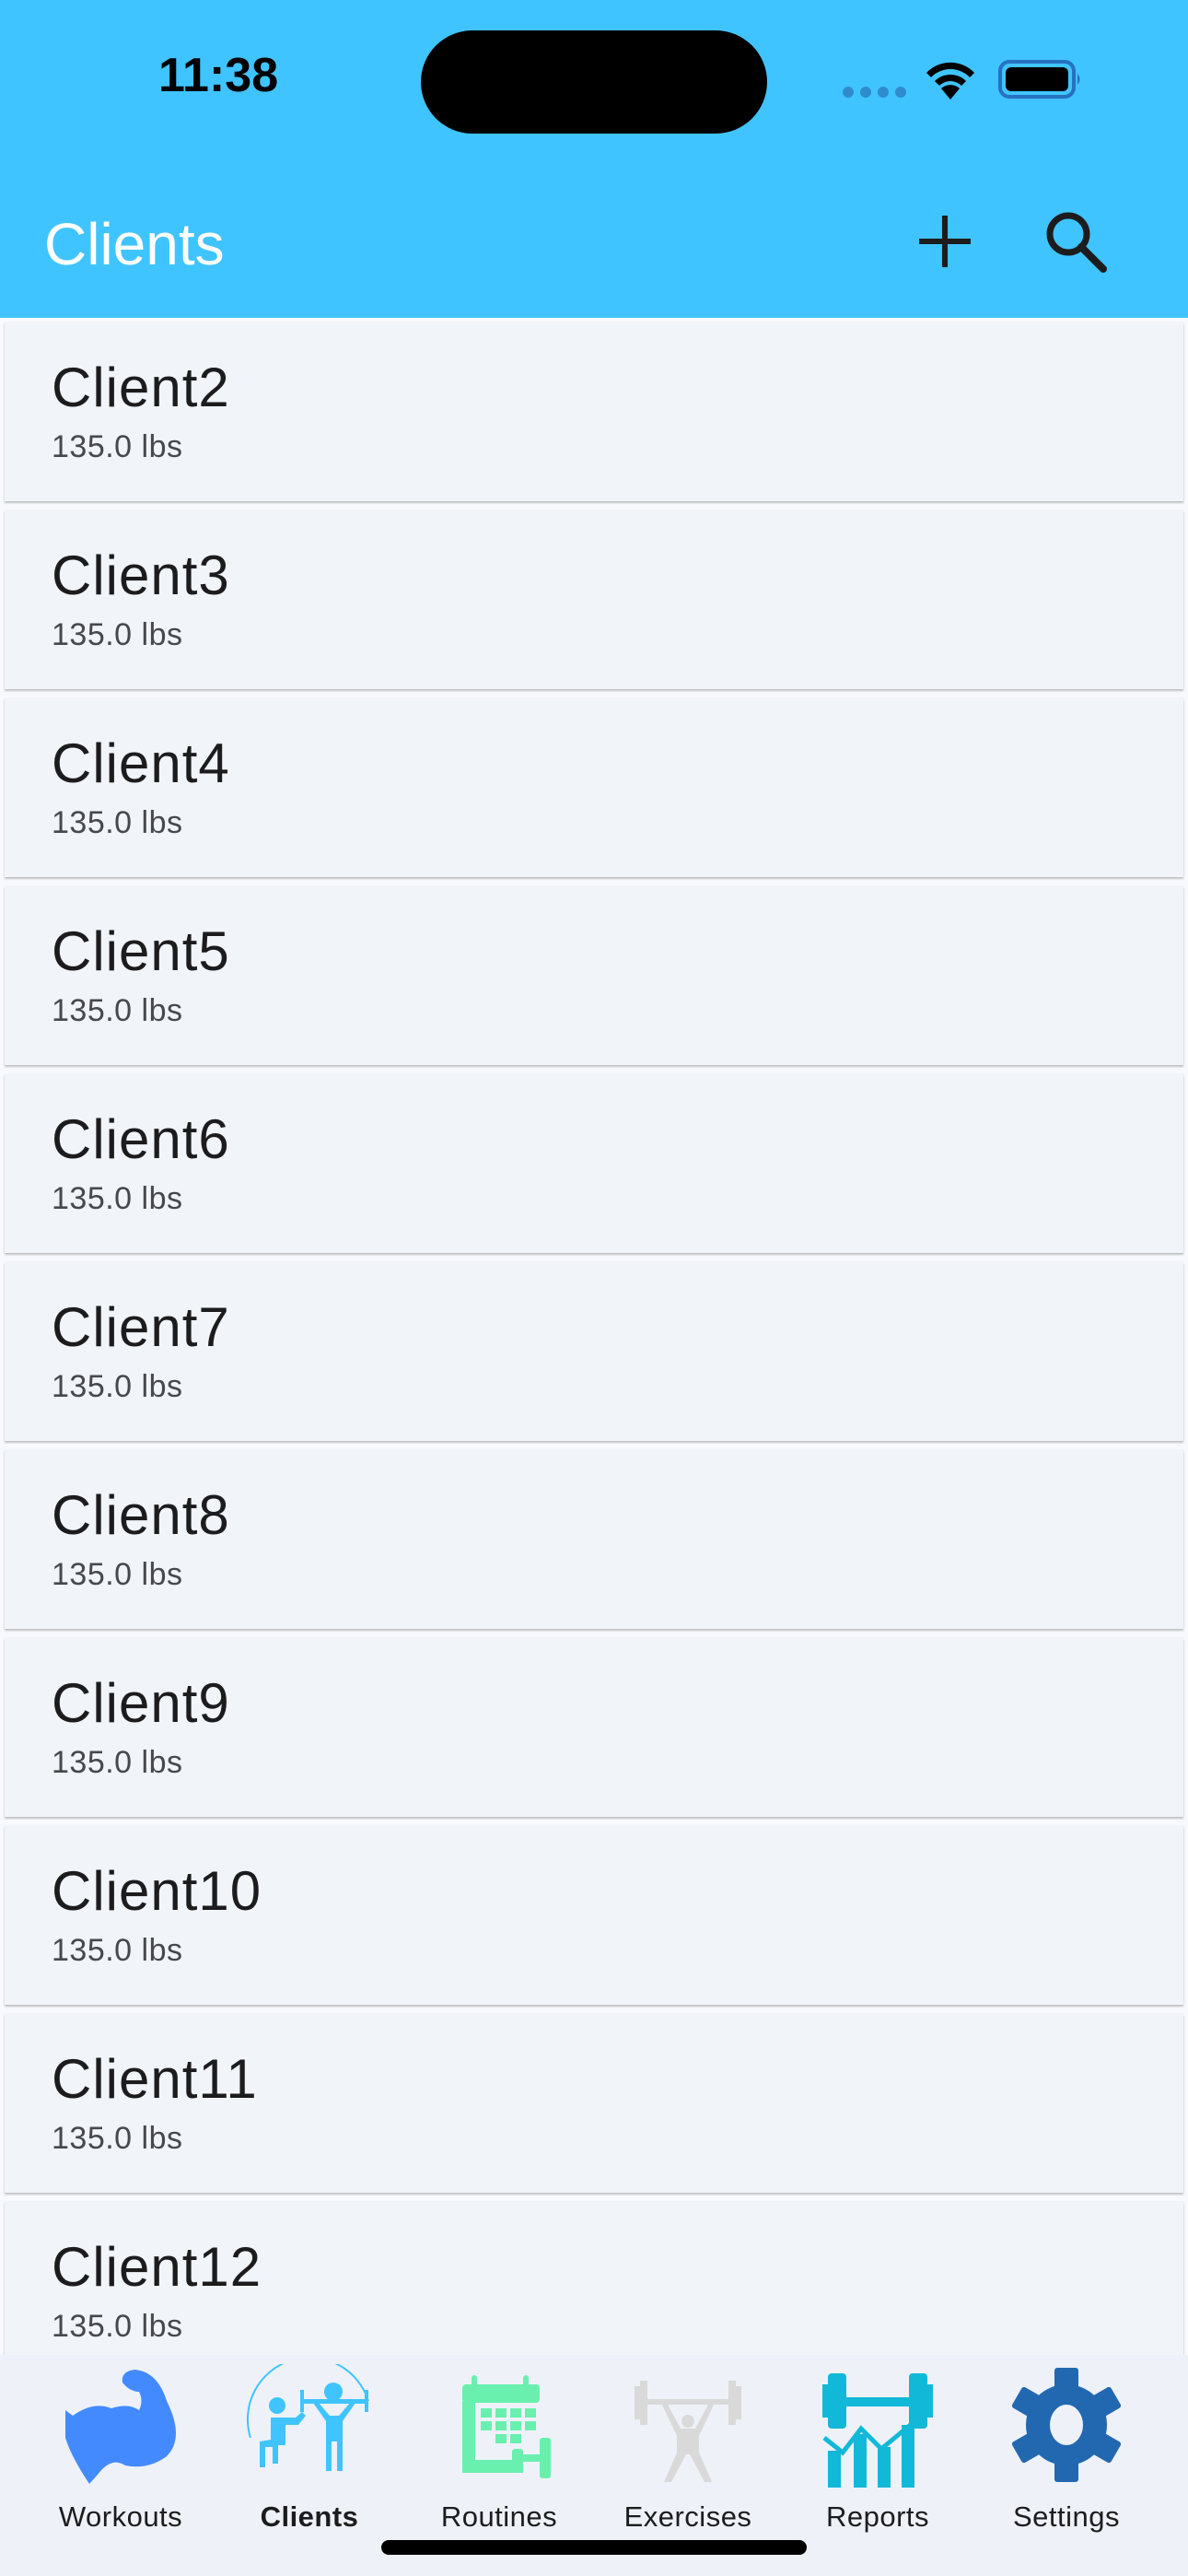 The width and height of the screenshot is (1188, 2576). Describe the element at coordinates (594, 411) in the screenshot. I see `client-card: Client2 135.0 lbs` at that location.